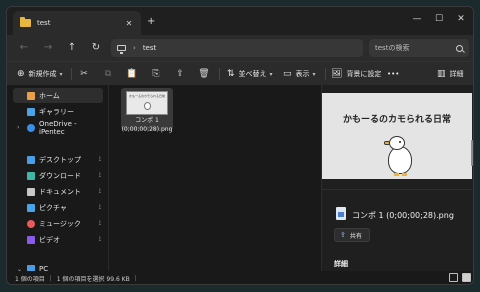  What do you see at coordinates (459, 48) in the screenshot?
I see `search-icon` at bounding box center [459, 48].